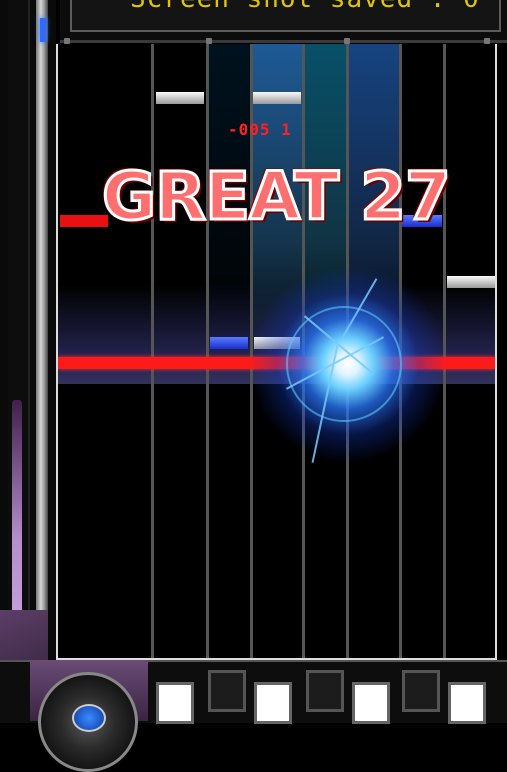  Describe the element at coordinates (406, 196) in the screenshot. I see `combo-count: 27` at that location.